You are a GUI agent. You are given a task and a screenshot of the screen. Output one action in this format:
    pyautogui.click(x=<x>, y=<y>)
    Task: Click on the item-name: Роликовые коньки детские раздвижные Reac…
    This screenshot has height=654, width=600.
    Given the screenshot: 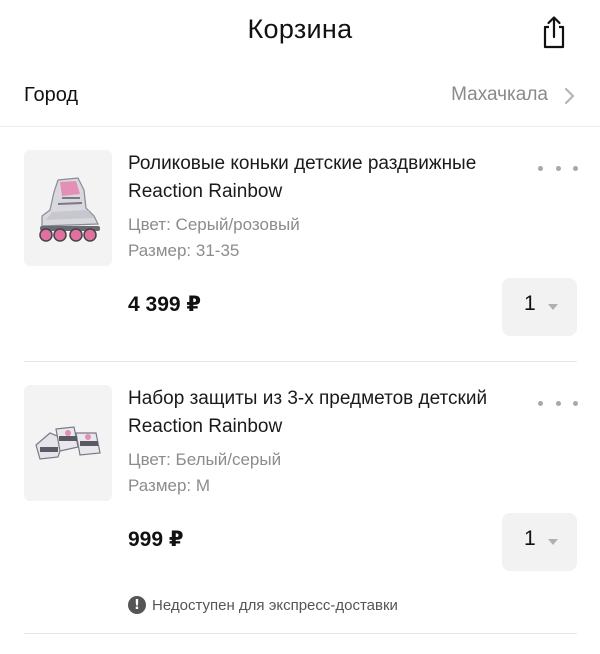 What is the action you would take?
    pyautogui.click(x=318, y=178)
    